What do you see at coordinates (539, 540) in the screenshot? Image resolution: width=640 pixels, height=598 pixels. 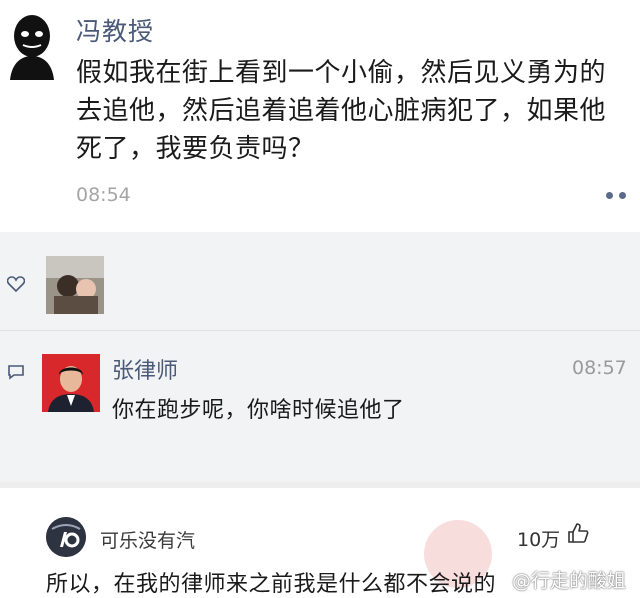 I see `like-count: 10万` at bounding box center [539, 540].